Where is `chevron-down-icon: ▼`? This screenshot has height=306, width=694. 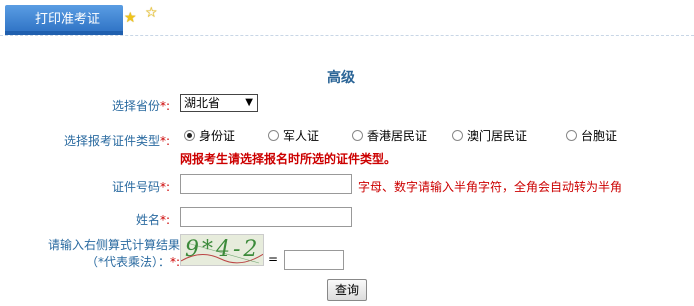
chevron-down-icon: ▼ is located at coordinates (249, 102).